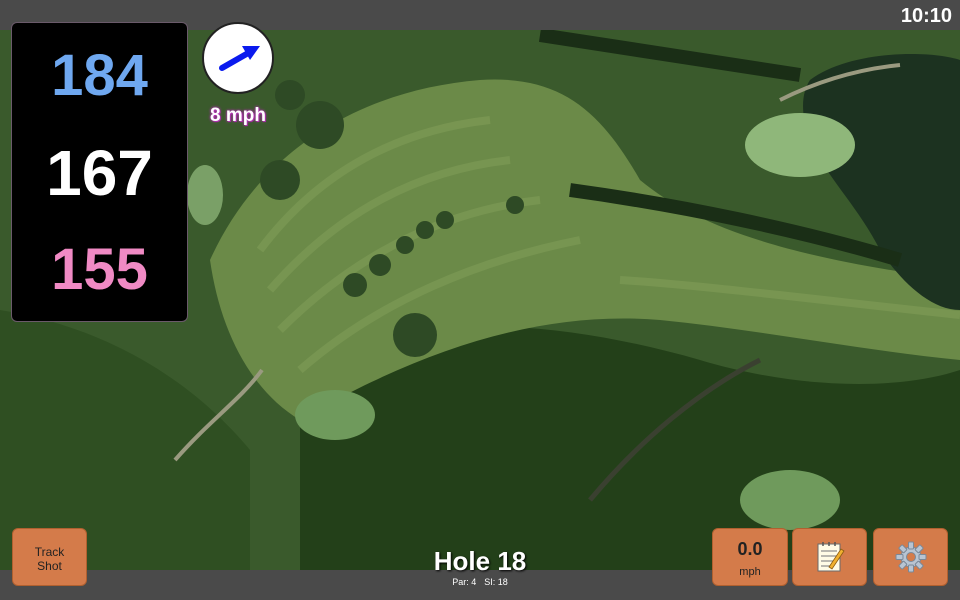 The image size is (960, 600). I want to click on track-shot-button: Track Shot, so click(49, 557).